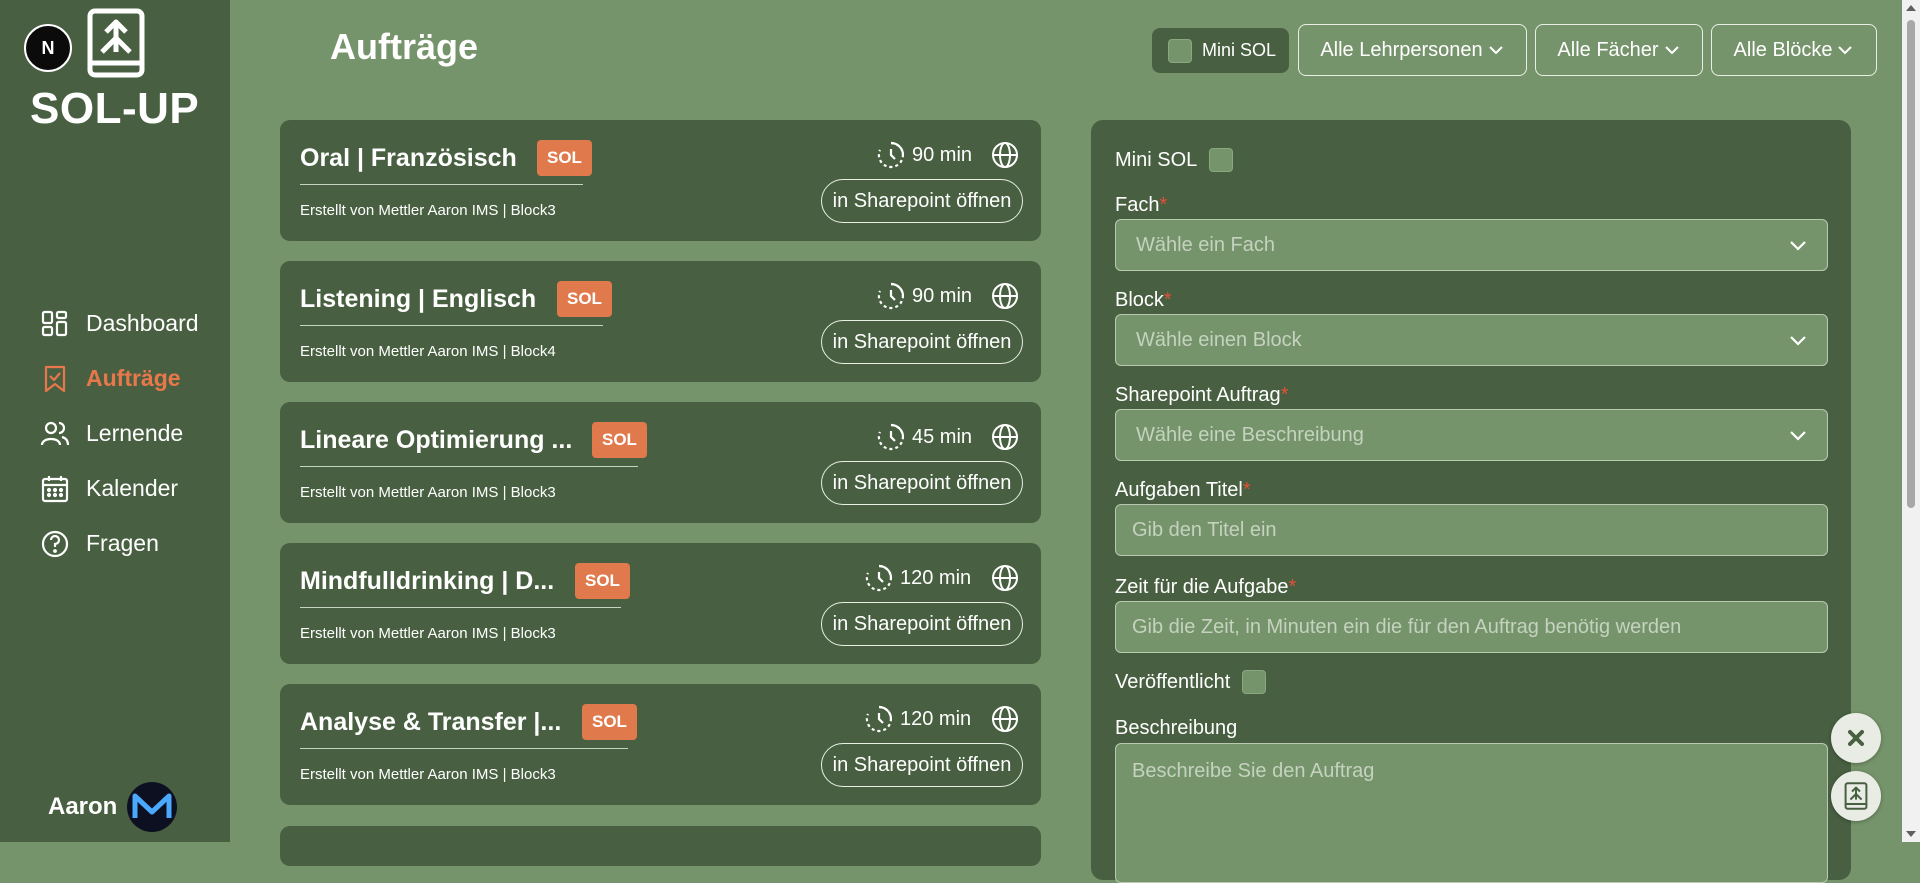 This screenshot has width=1920, height=883. Describe the element at coordinates (55, 378) in the screenshot. I see `bookmark-check-icon` at that location.